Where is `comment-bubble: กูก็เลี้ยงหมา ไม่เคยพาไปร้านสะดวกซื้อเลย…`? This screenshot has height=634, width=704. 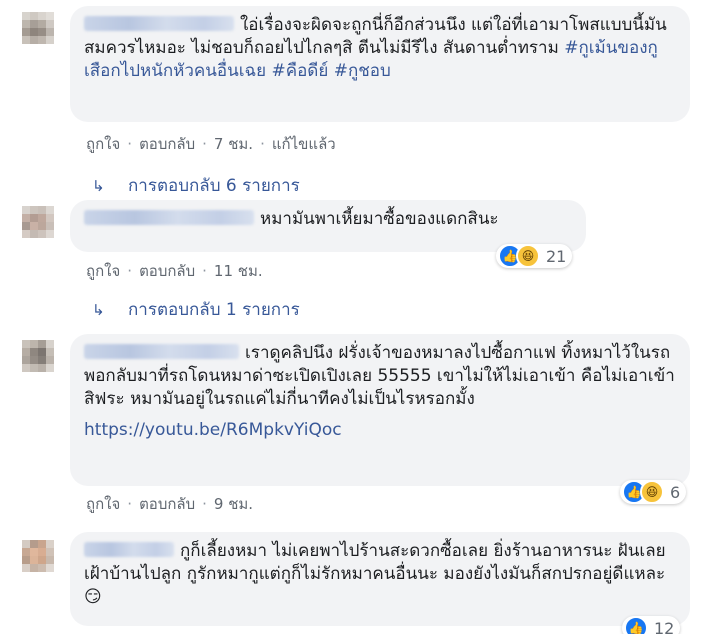 comment-bubble: กูก็เลี้ยงหมา ไม่เคยพาไปร้านสะดวกซื้อเลย… is located at coordinates (380, 579).